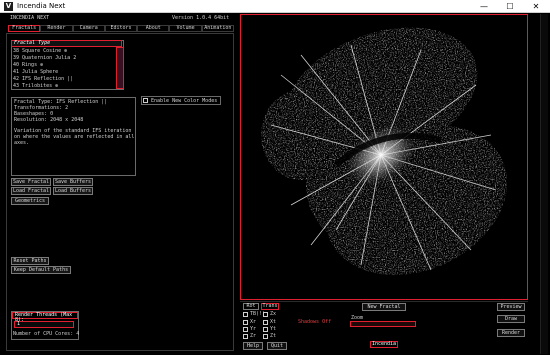 The width and height of the screenshot is (550, 355). Describe the element at coordinates (24, 28) in the screenshot. I see `tab-fractals: Fractals` at that location.